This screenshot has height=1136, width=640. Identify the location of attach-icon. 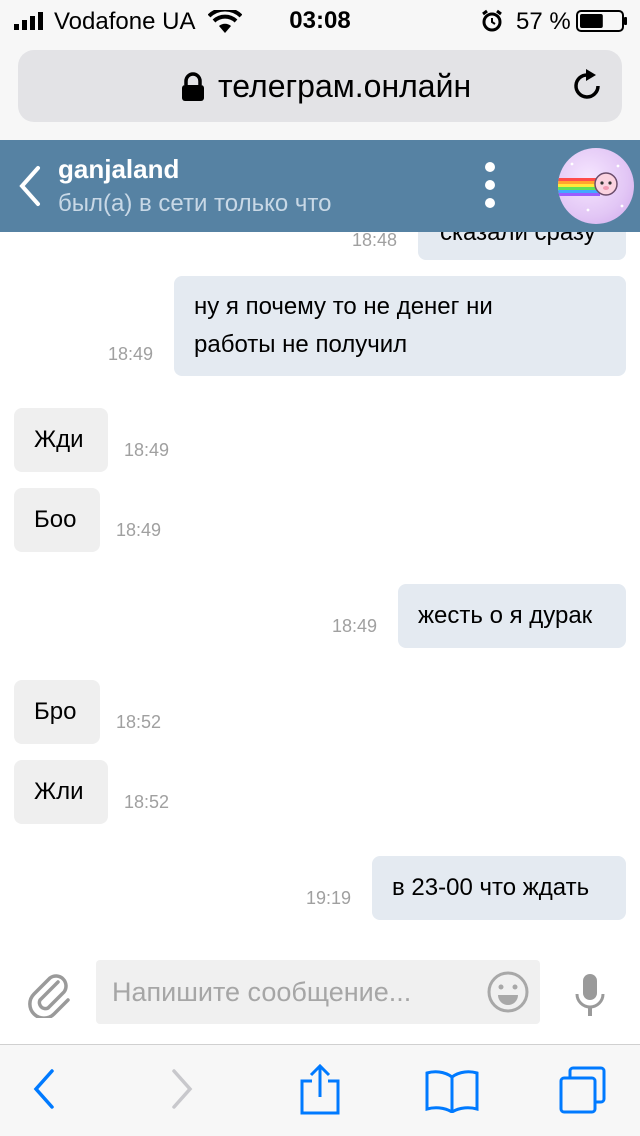
(50, 994).